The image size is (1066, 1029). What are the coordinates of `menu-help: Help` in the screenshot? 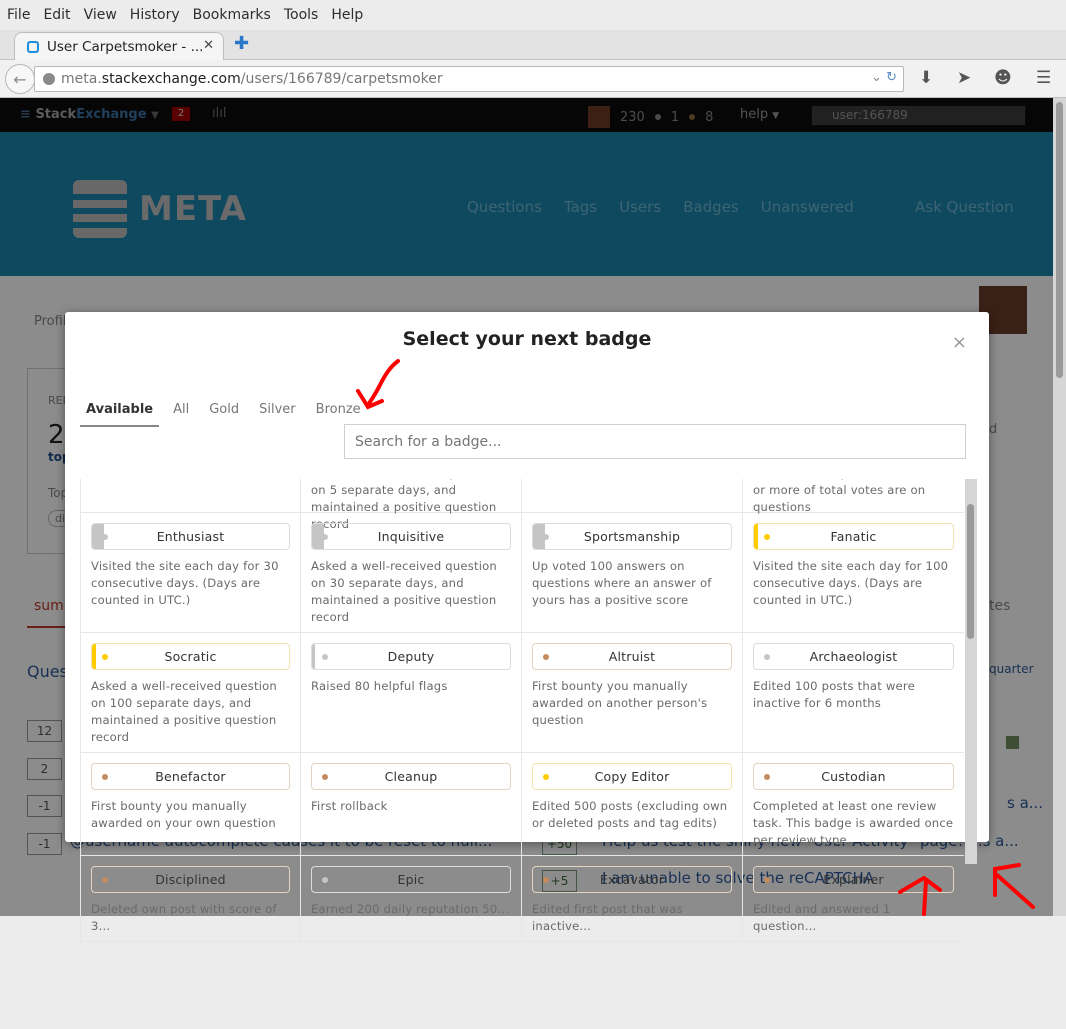 It's located at (347, 15).